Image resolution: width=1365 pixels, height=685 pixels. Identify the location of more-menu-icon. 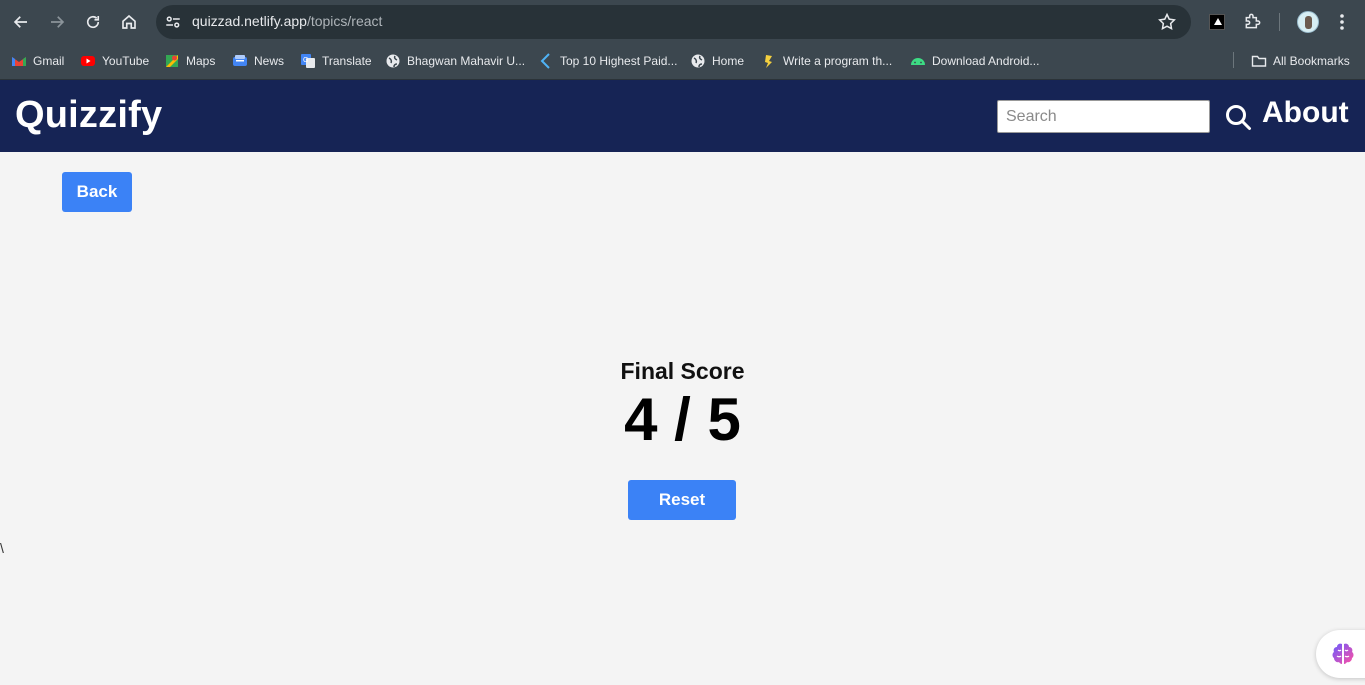
(1342, 22).